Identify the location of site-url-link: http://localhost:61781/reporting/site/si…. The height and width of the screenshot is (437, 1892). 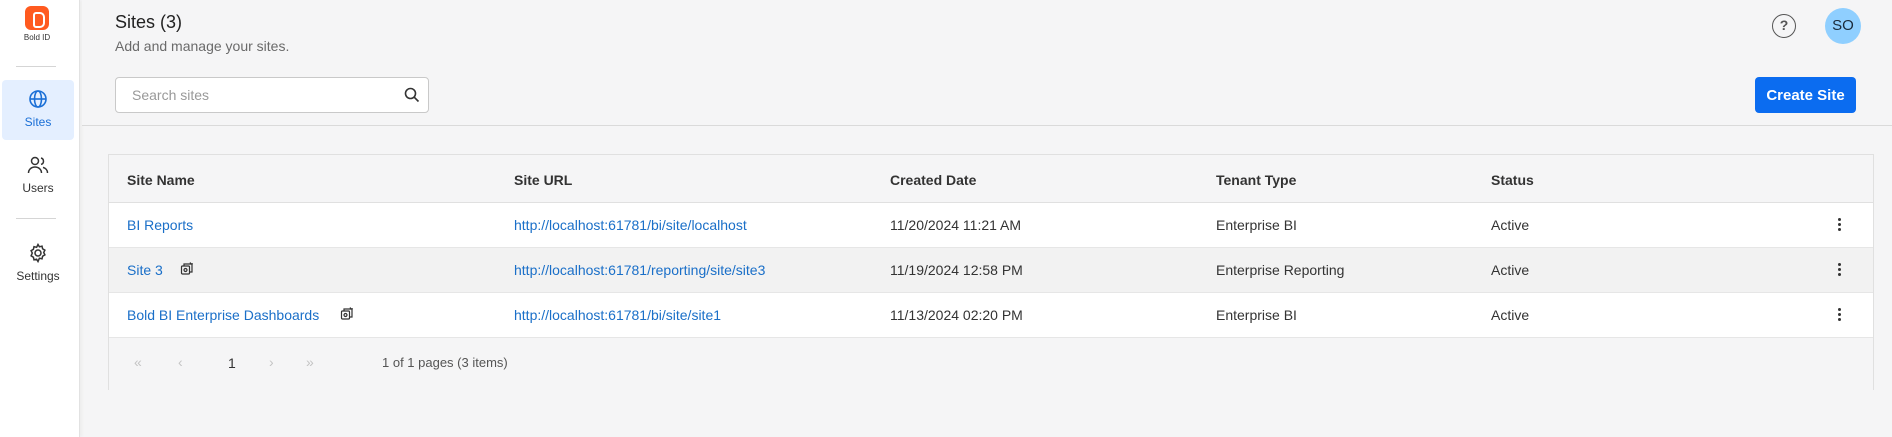
(639, 270).